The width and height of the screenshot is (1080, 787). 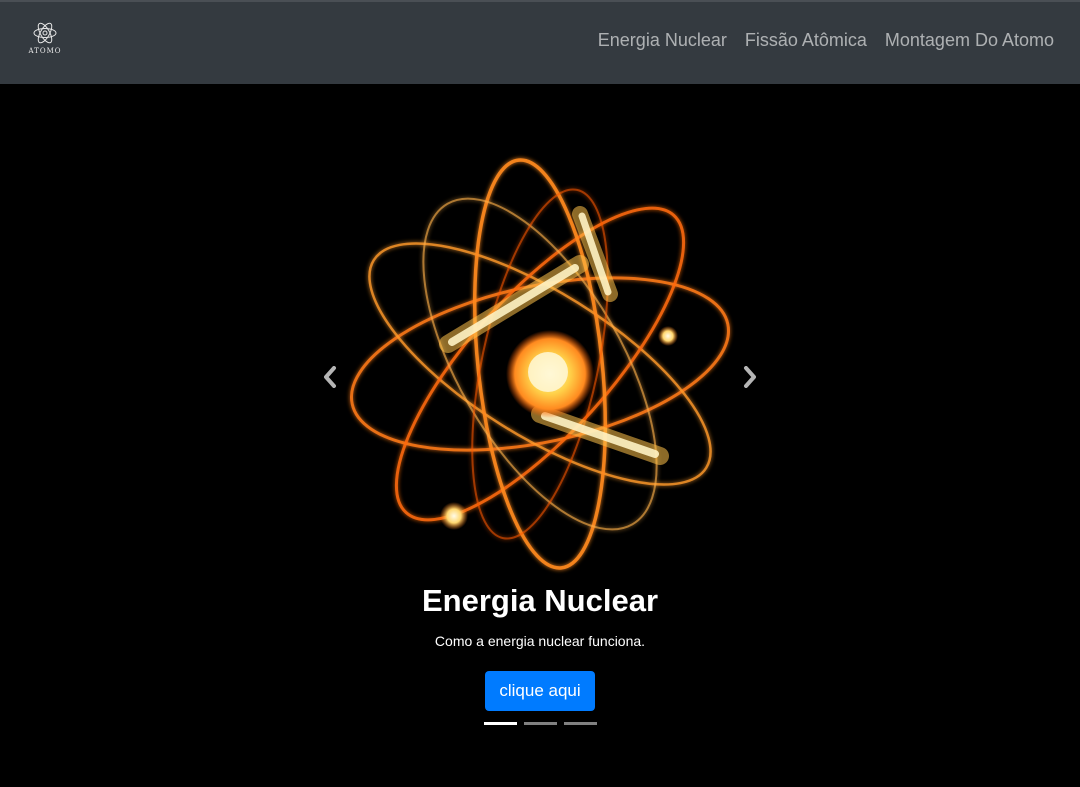 What do you see at coordinates (662, 40) in the screenshot?
I see `nav-link-energia-nuclear: Energia Nuclear` at bounding box center [662, 40].